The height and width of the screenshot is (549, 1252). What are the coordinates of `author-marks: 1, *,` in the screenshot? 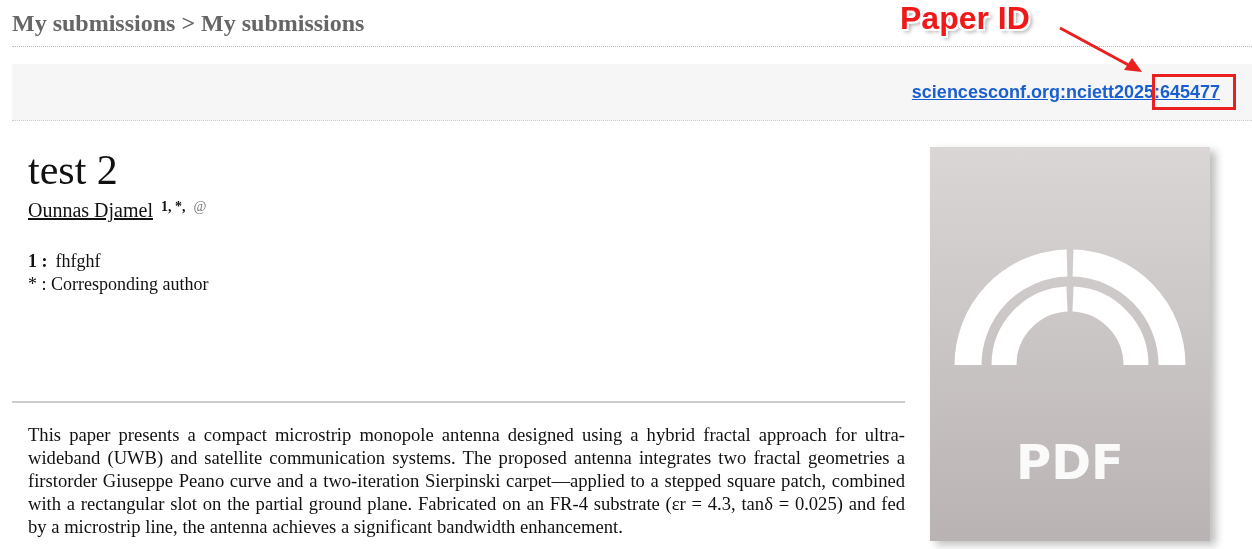 It's located at (173, 207).